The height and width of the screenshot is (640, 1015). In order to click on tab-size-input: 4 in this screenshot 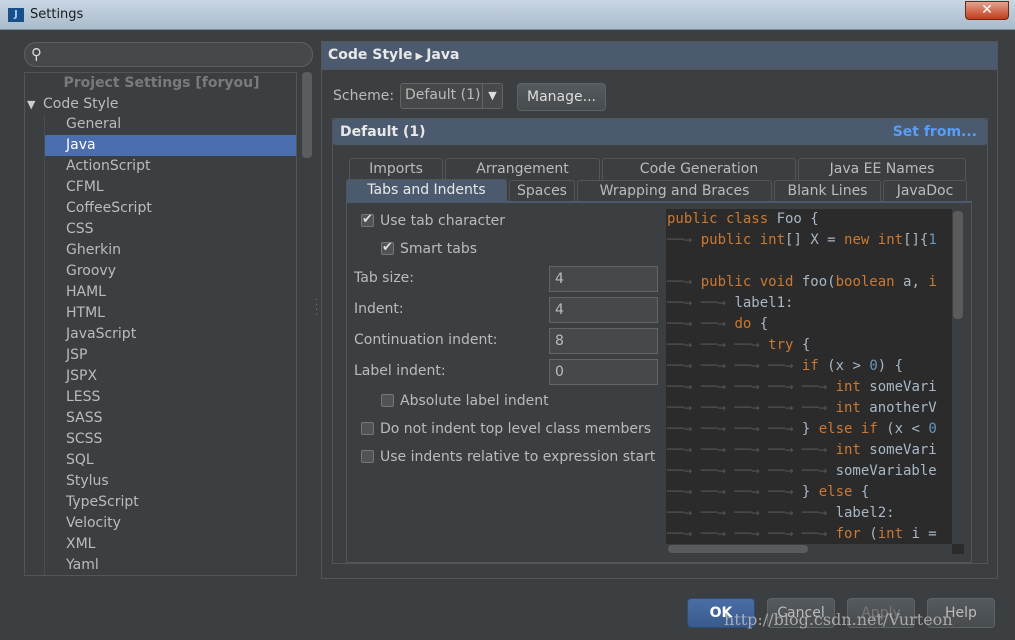, I will do `click(603, 279)`.